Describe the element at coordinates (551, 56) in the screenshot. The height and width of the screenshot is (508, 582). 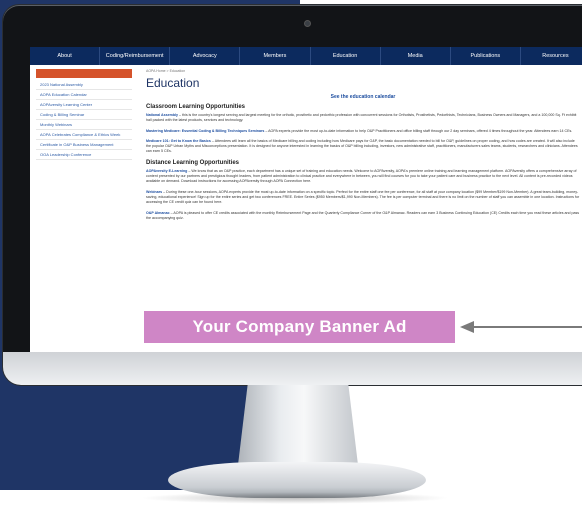
I see `nav-item-resources: Resources` at that location.